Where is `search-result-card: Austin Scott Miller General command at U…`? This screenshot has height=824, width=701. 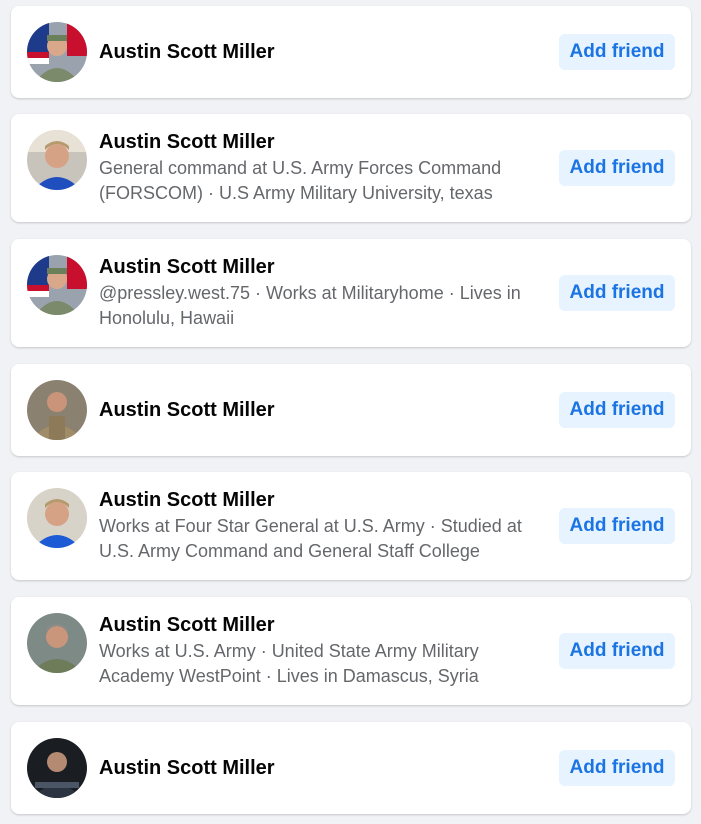
search-result-card: Austin Scott Miller General command at U… is located at coordinates (351, 168).